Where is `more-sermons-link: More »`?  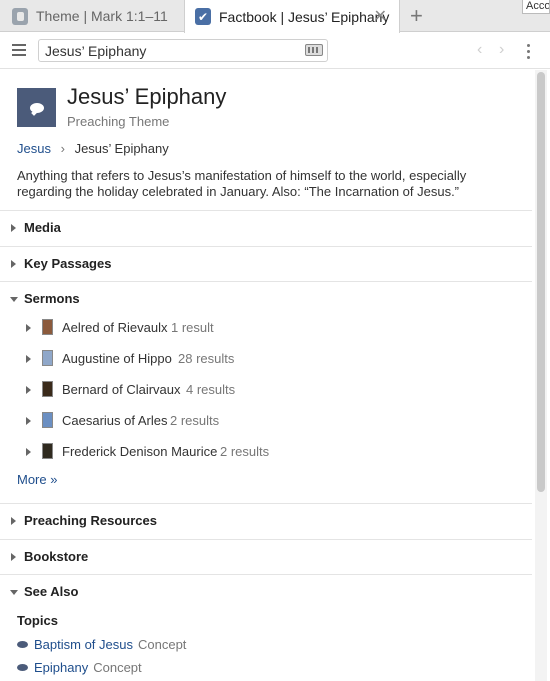
more-sermons-link: More » is located at coordinates (37, 479).